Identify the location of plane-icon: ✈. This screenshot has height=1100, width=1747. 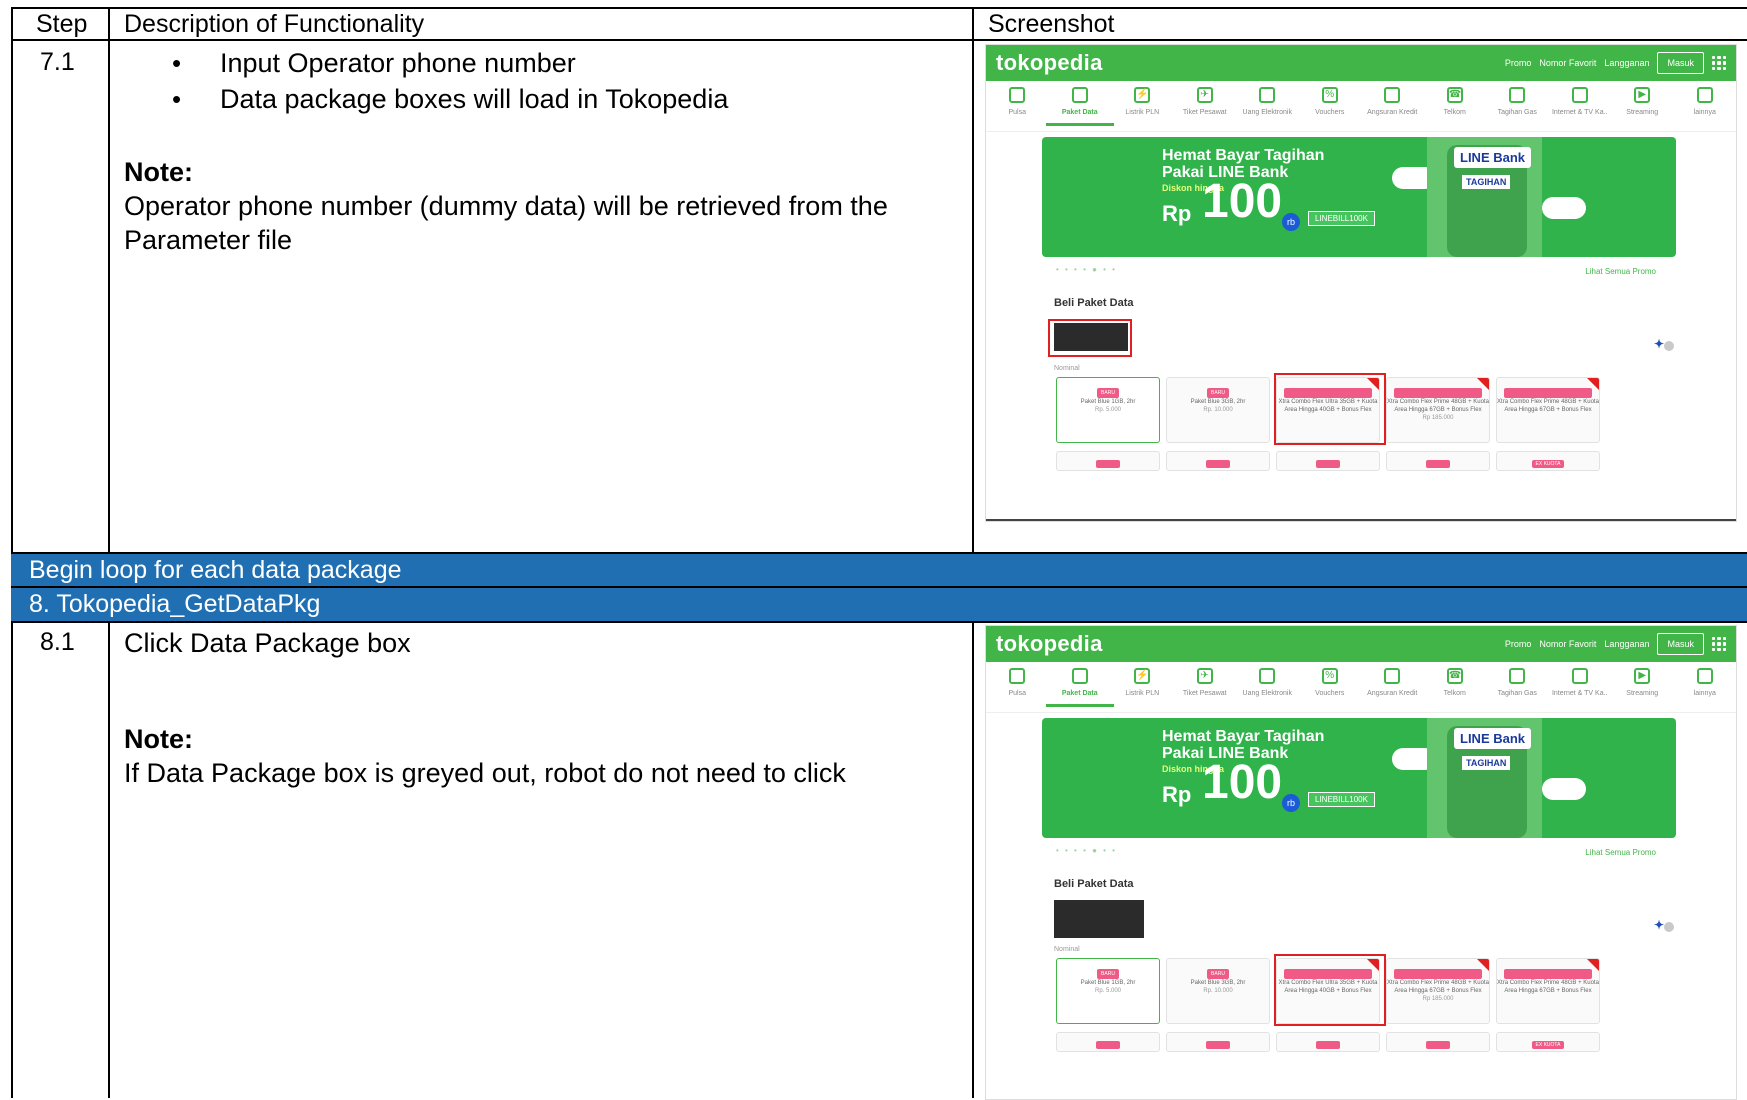
(1204, 95).